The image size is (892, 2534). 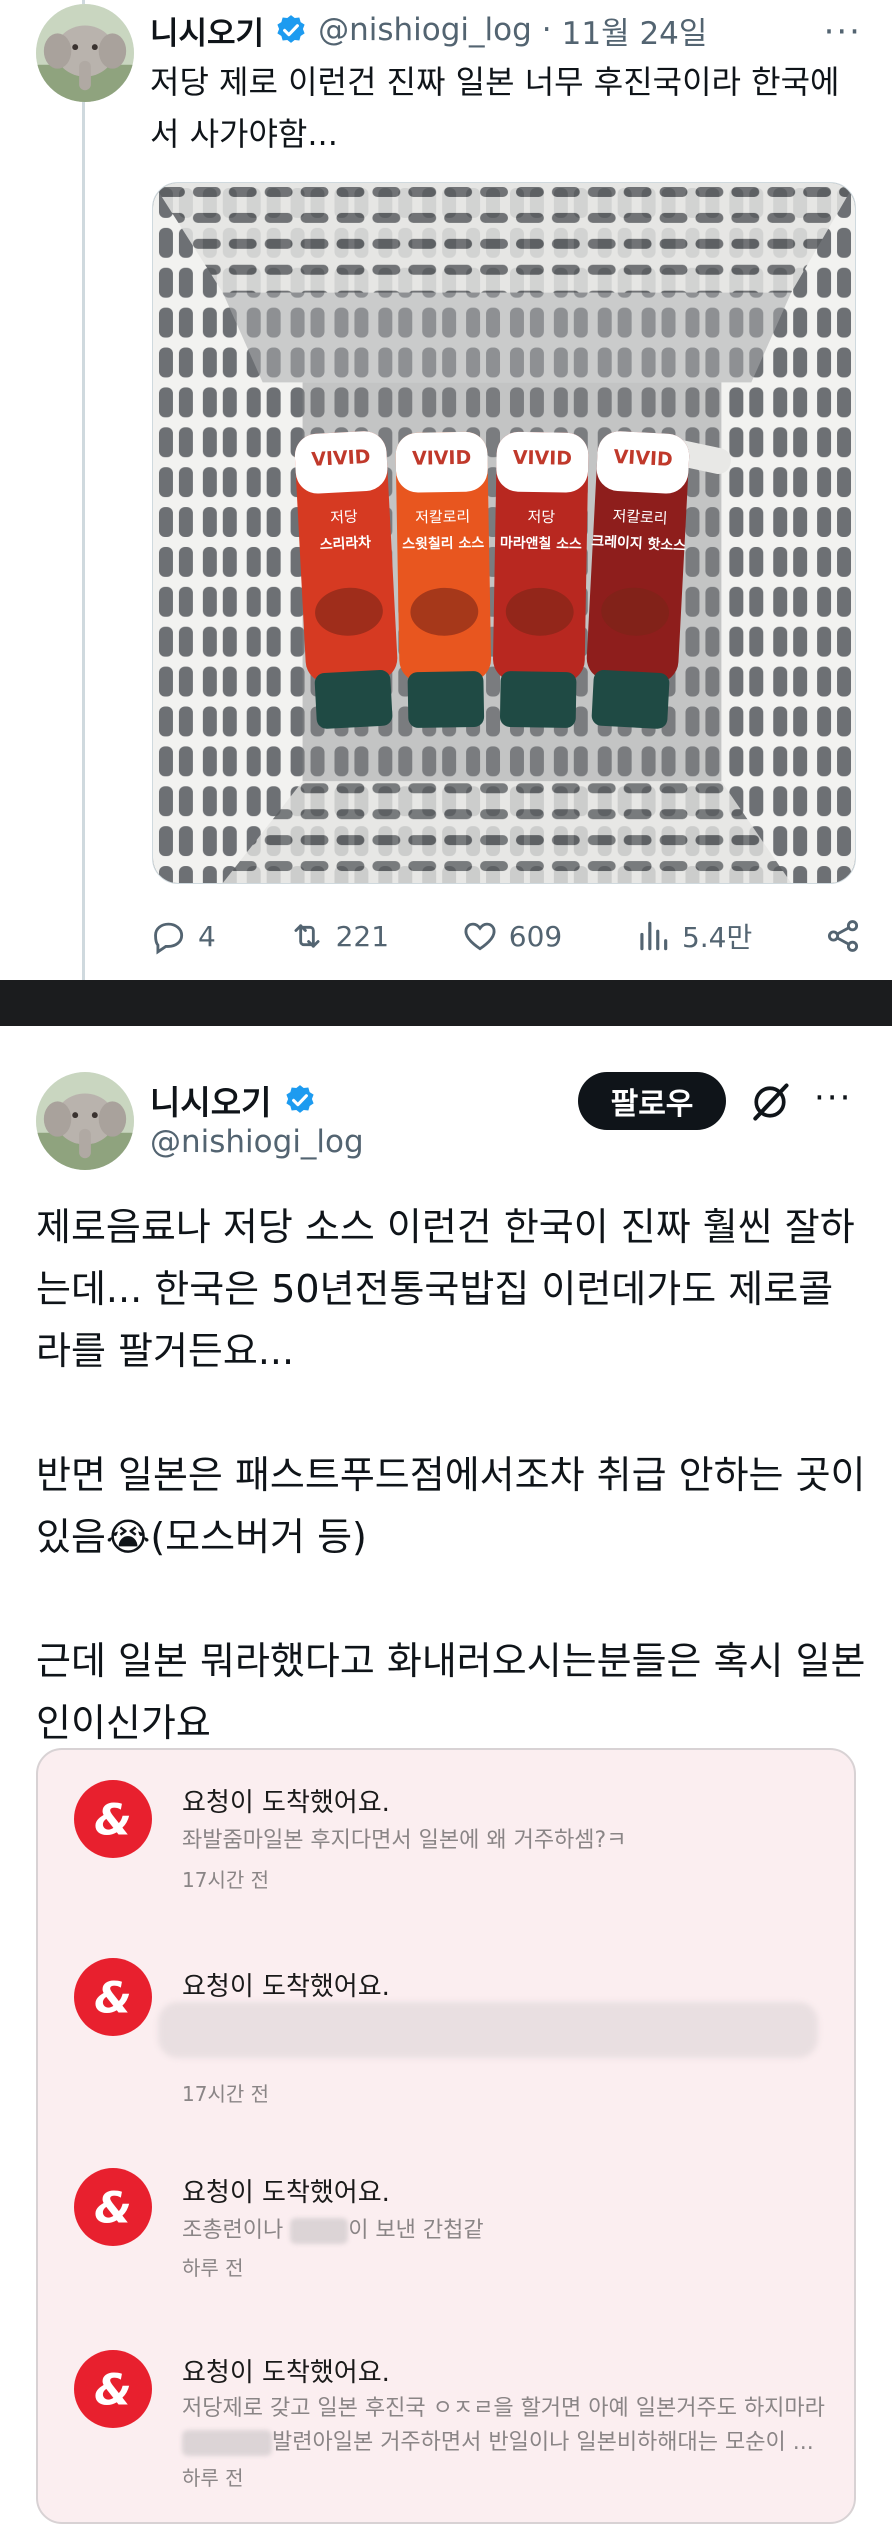 I want to click on retweet-button: 221, so click(x=338, y=936).